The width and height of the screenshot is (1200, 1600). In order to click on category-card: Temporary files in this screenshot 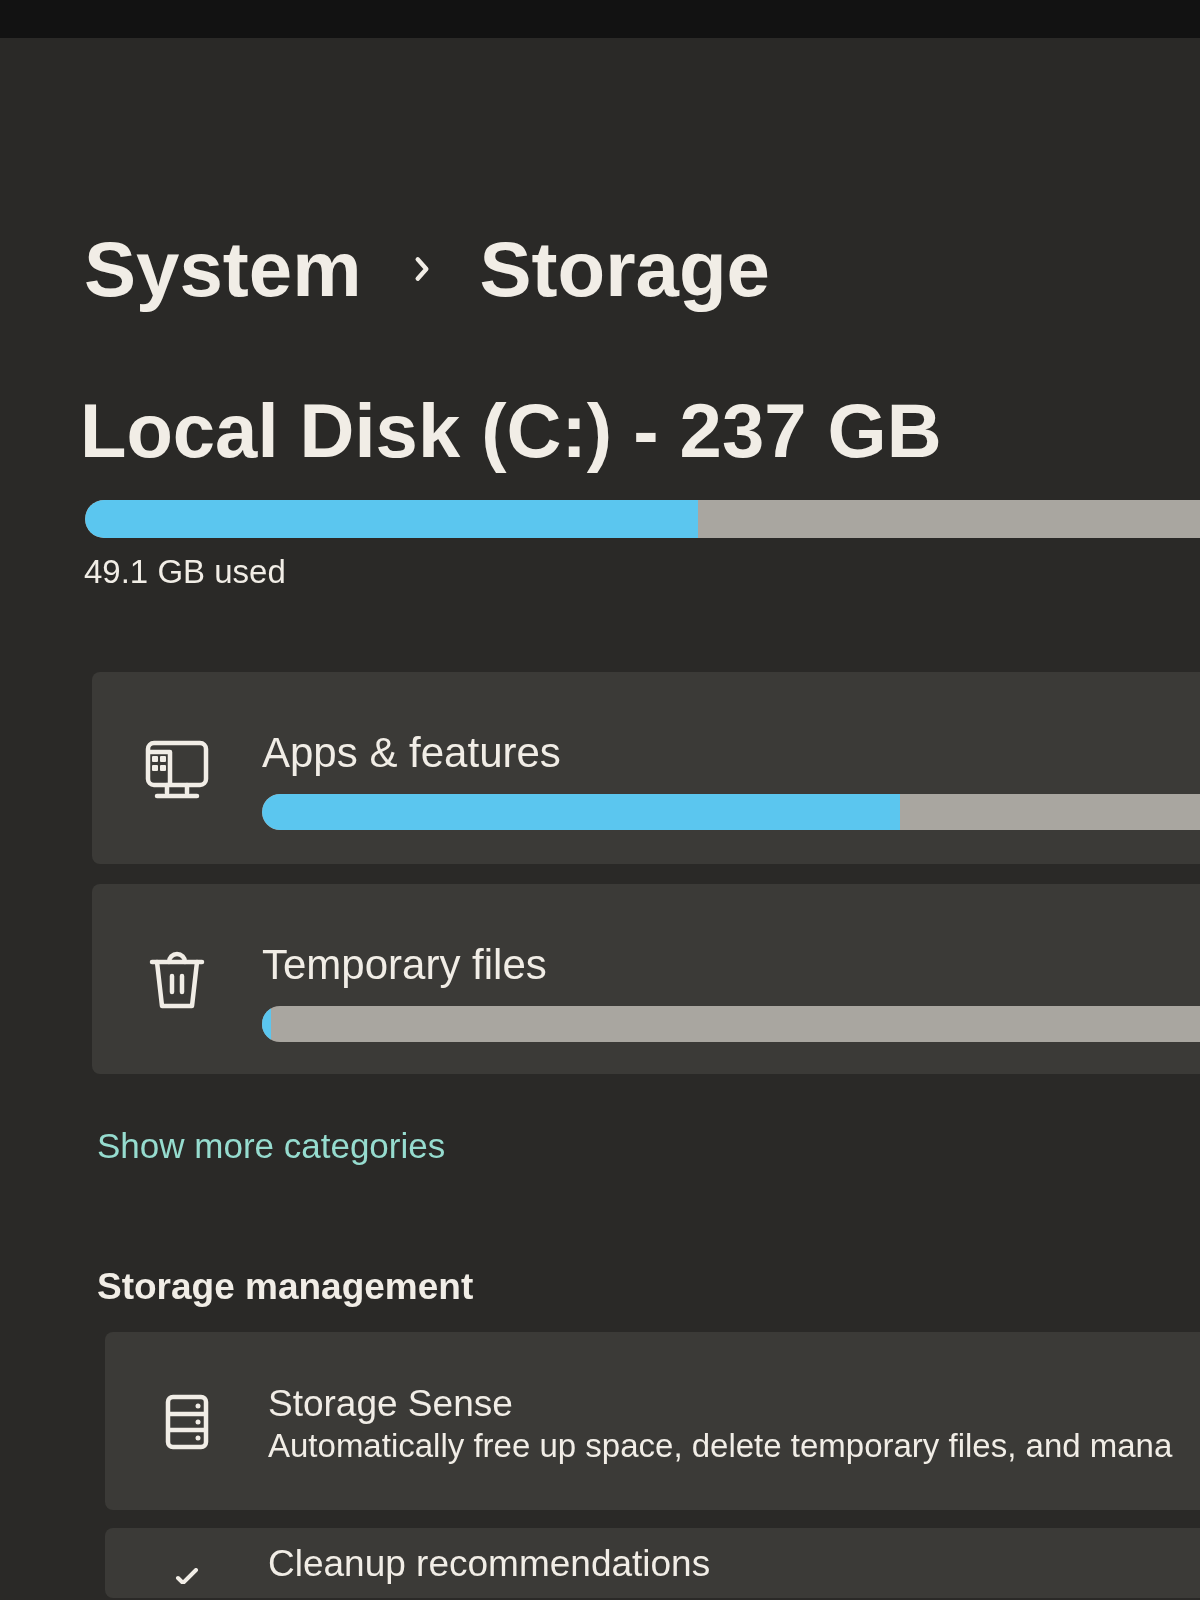, I will do `click(646, 979)`.